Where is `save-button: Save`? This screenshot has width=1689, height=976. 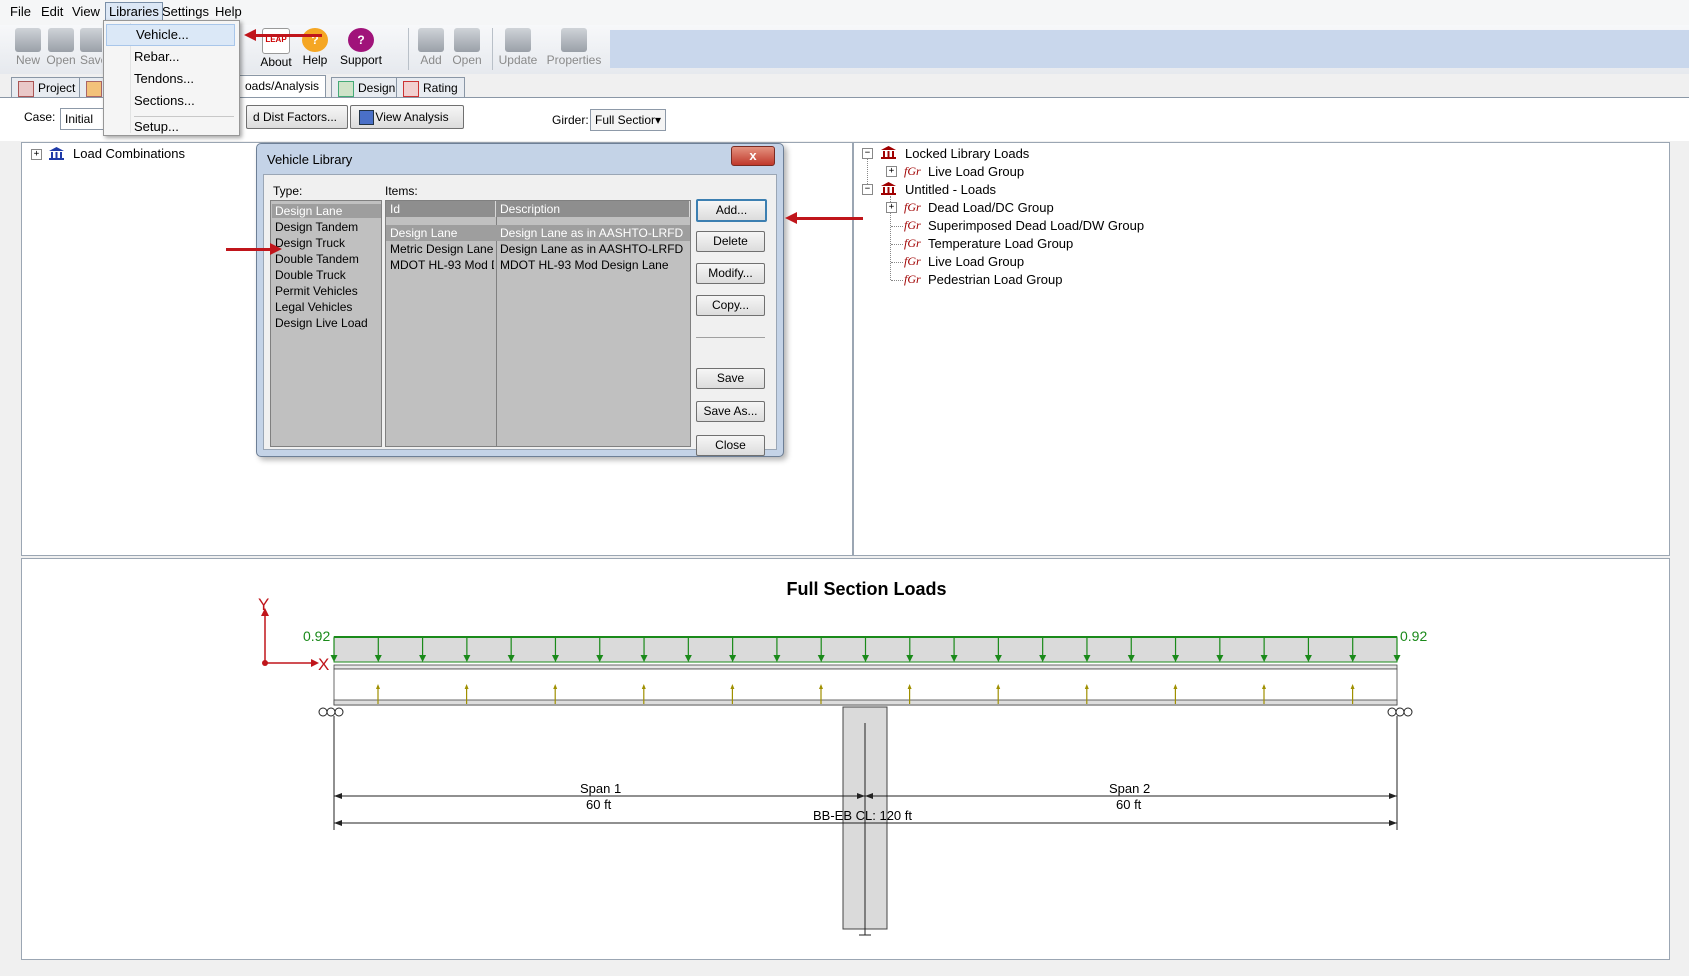
save-button: Save is located at coordinates (730, 378).